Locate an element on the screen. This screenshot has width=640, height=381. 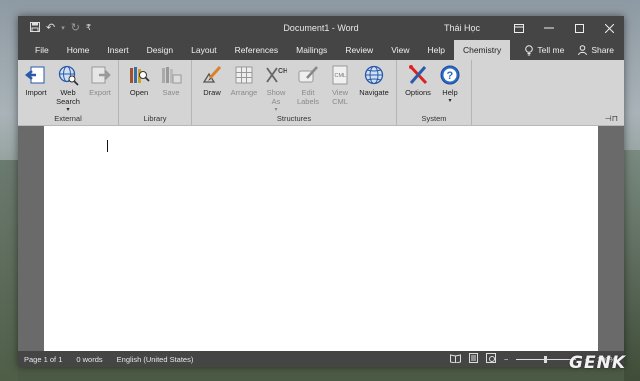
tell-me-label: Tell me is located at coordinates (551, 50).